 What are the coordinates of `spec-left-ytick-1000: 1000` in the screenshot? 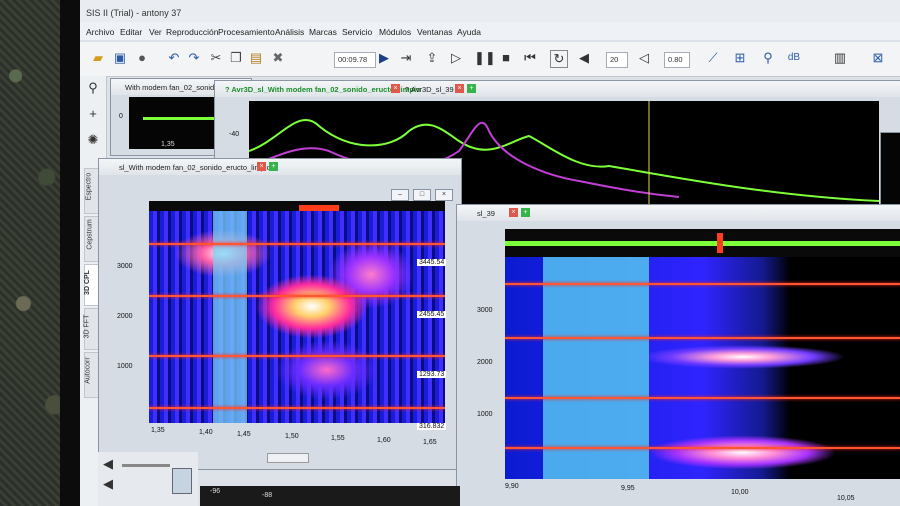 It's located at (125, 366).